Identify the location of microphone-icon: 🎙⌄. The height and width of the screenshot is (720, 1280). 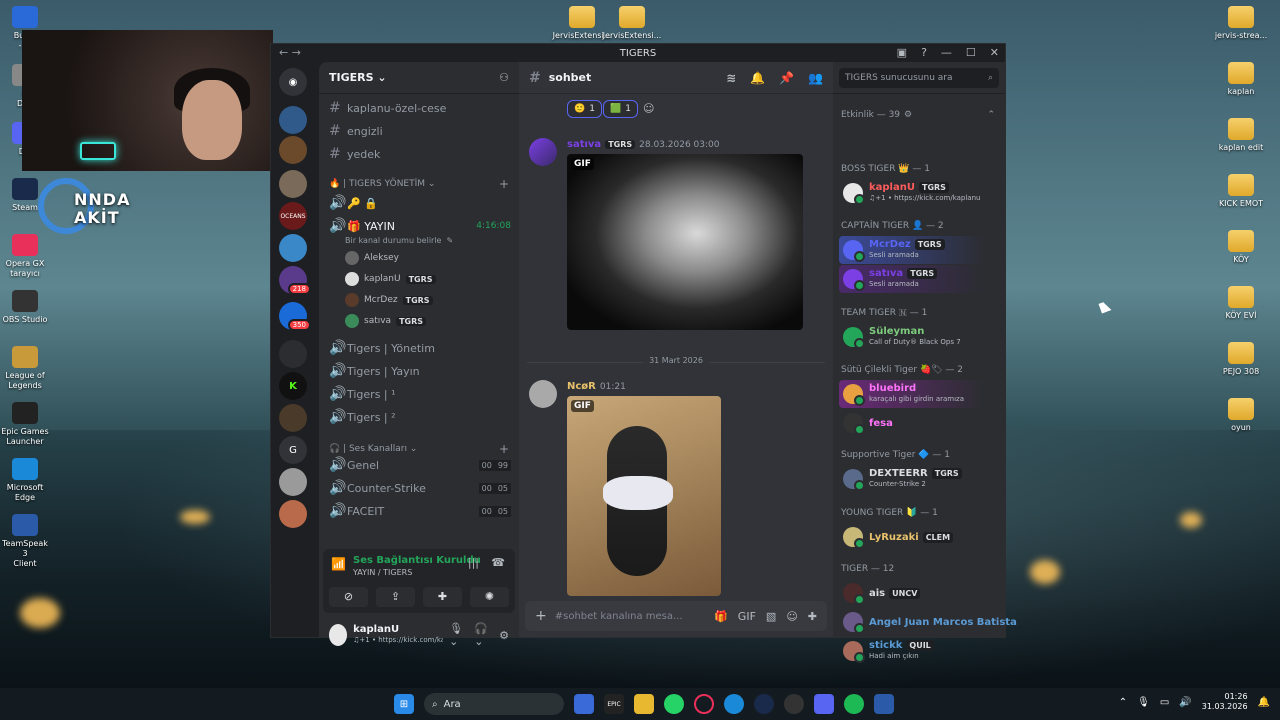
(458, 635).